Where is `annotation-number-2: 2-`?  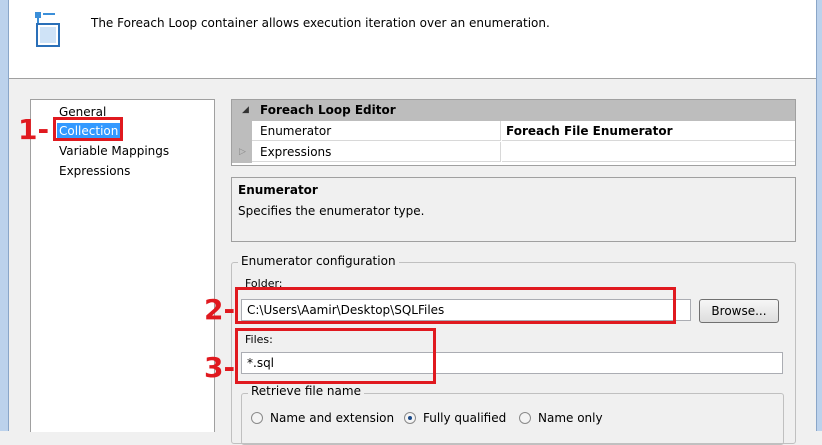
annotation-number-2: 2- is located at coordinates (220, 309).